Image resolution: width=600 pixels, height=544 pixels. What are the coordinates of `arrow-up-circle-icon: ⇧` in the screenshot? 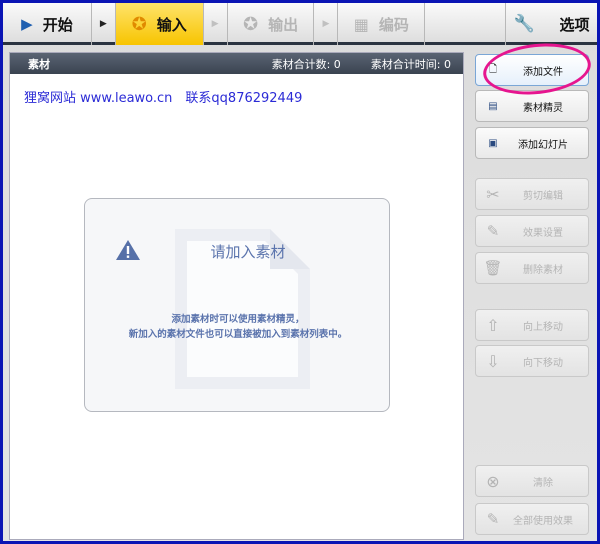 It's located at (493, 325).